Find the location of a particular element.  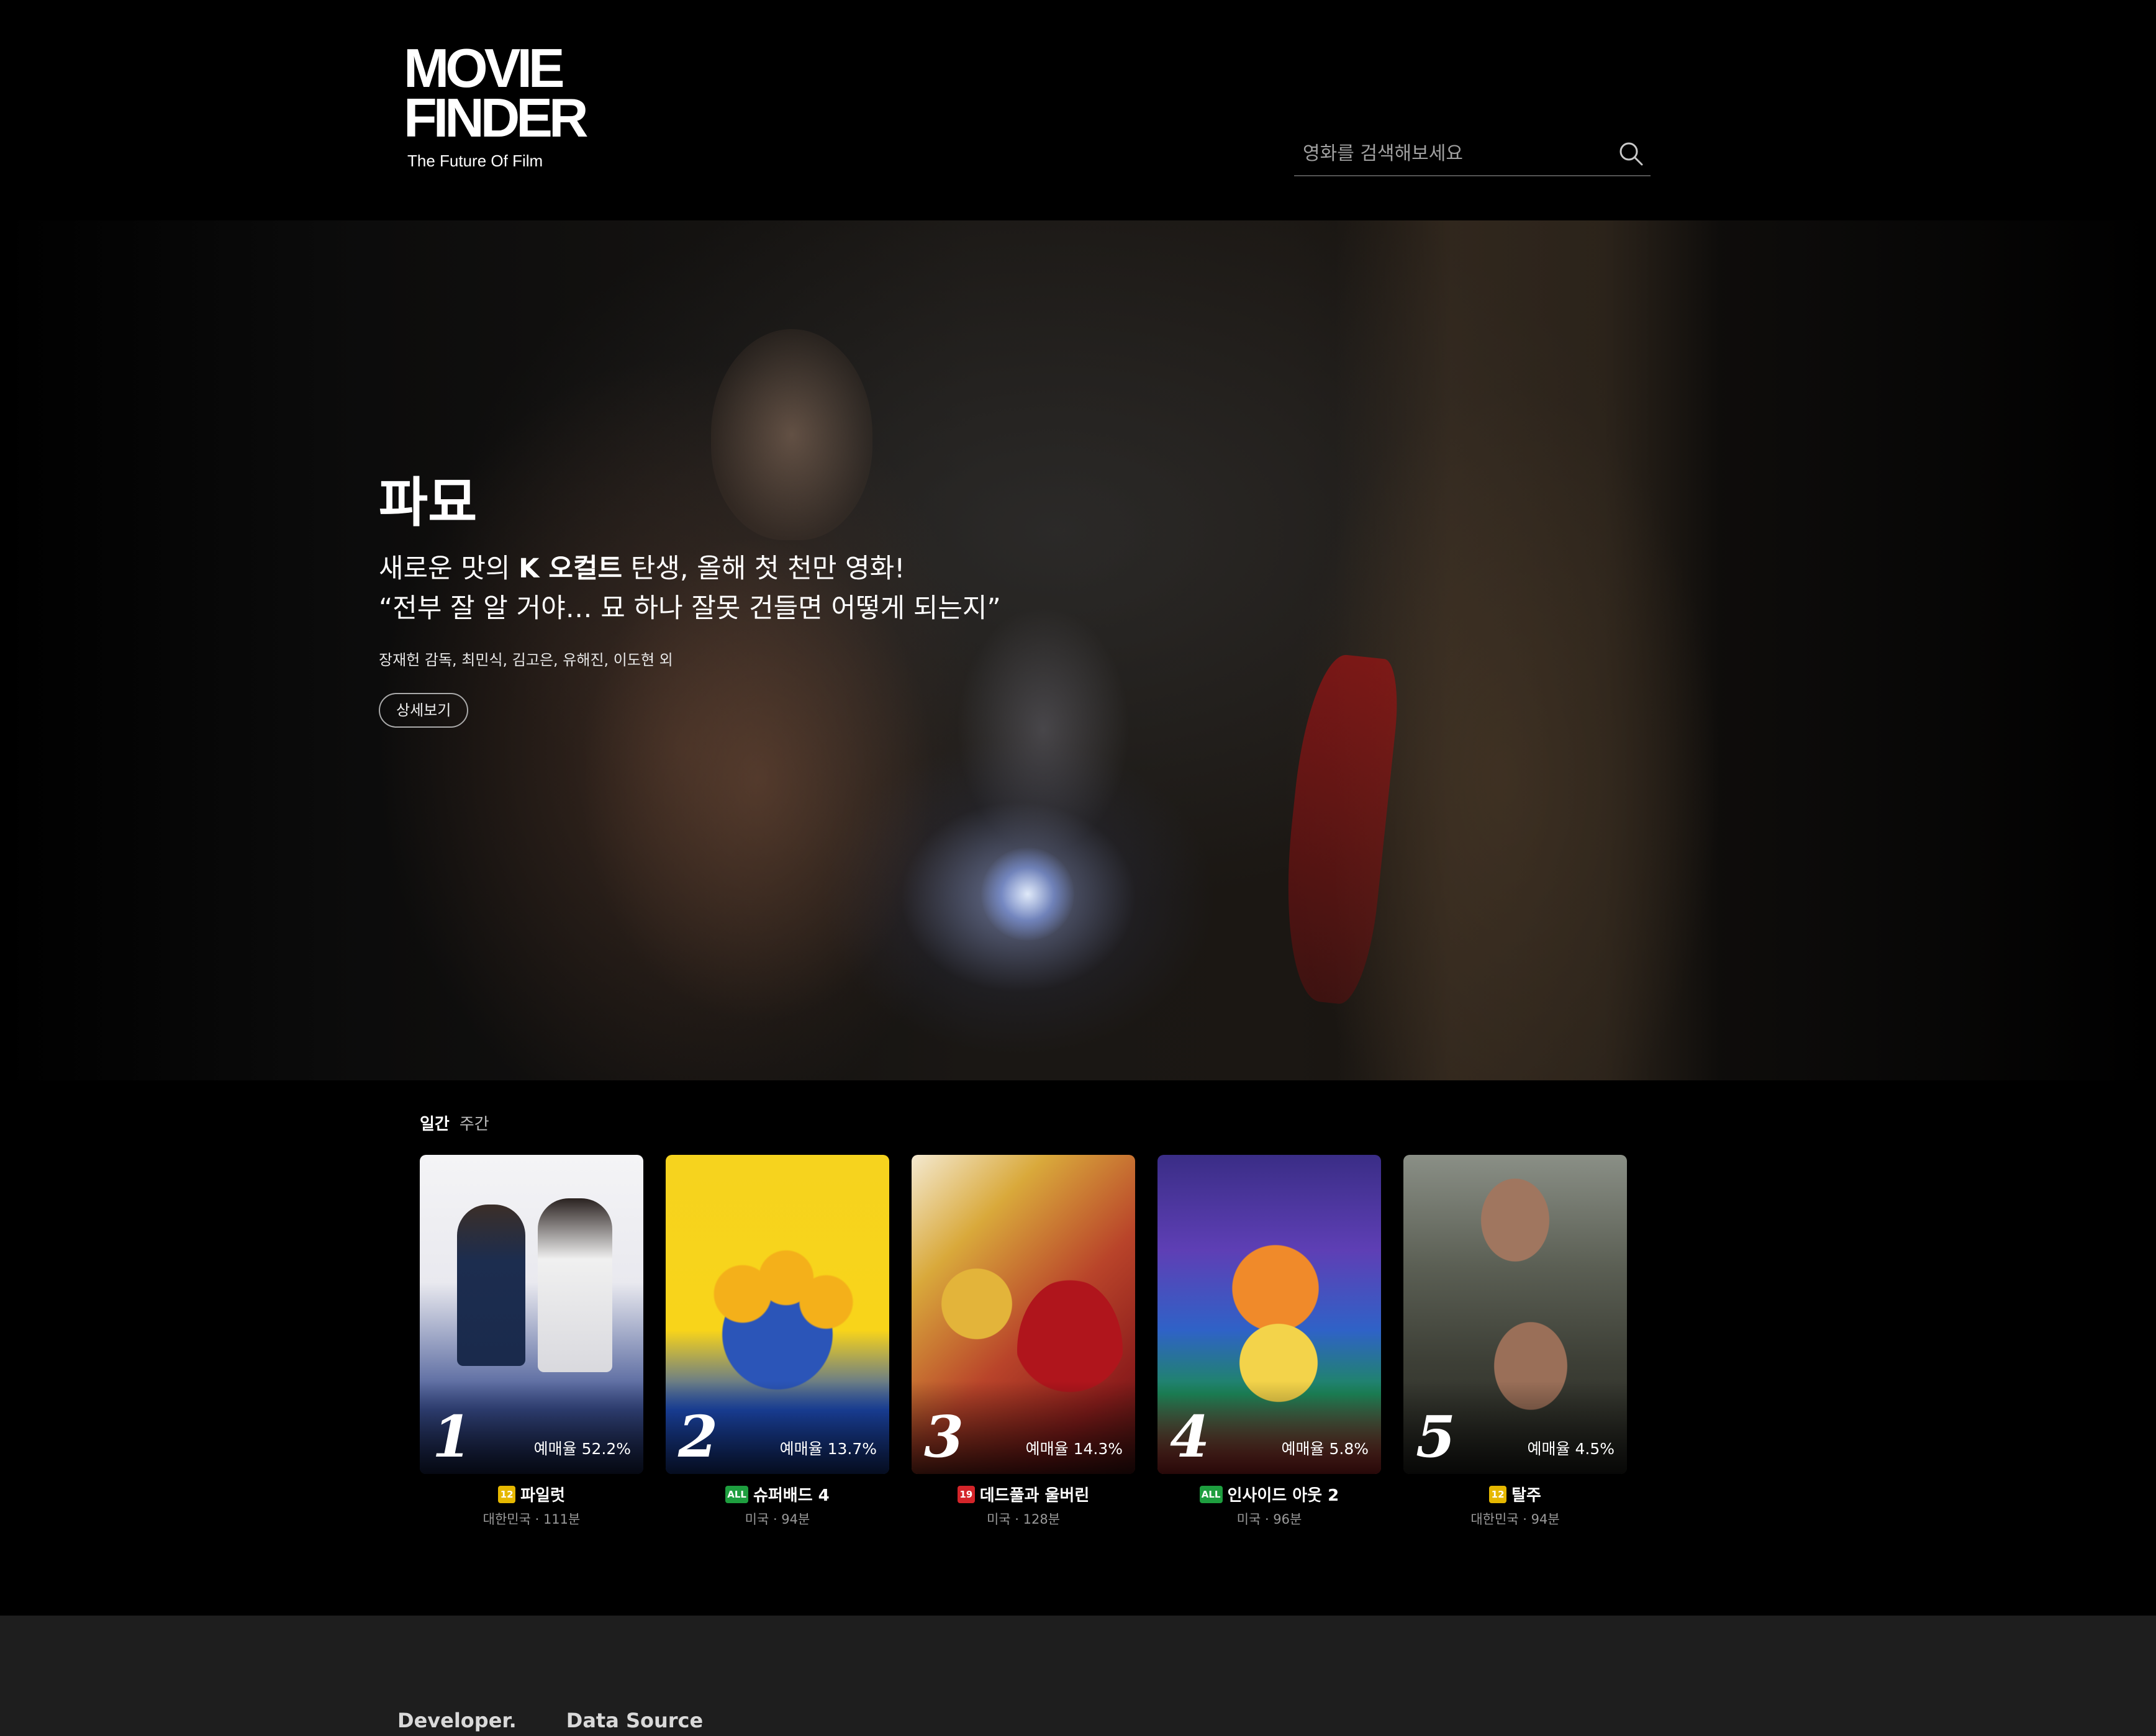

movie-poster: 4 예매율 5.8% is located at coordinates (1269, 1314).